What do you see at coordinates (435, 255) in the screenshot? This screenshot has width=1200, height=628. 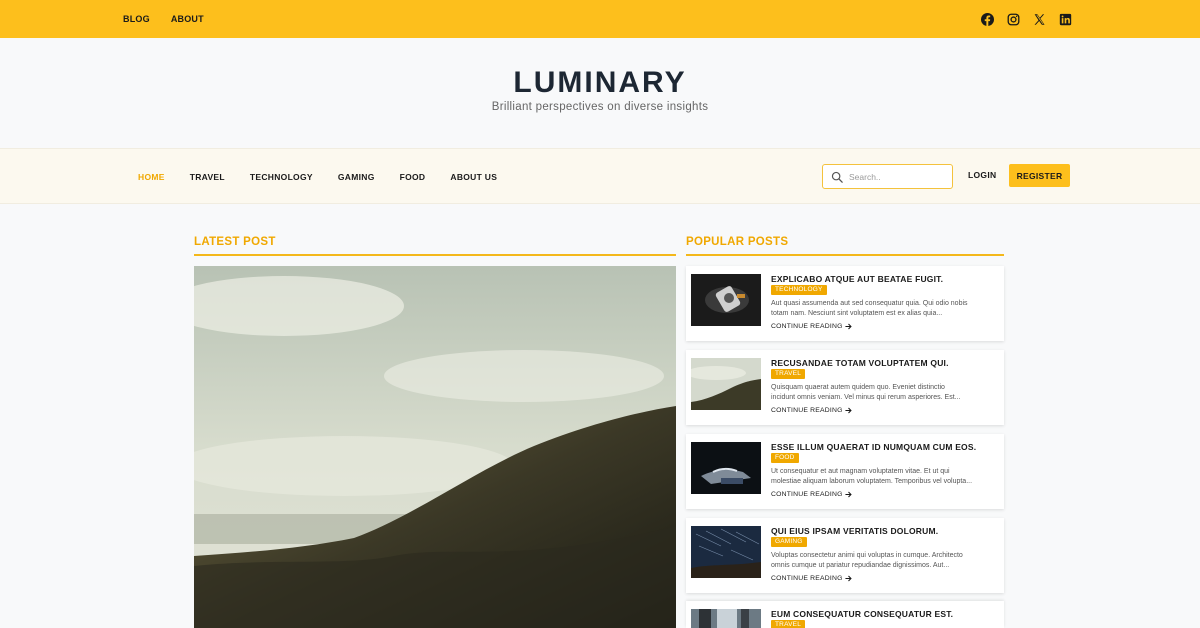 I see `latest-post-divider` at bounding box center [435, 255].